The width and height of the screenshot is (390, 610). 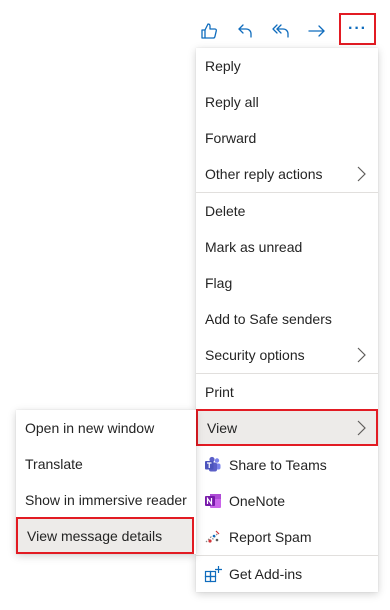 I want to click on menu-item-label: Security options, so click(x=255, y=355).